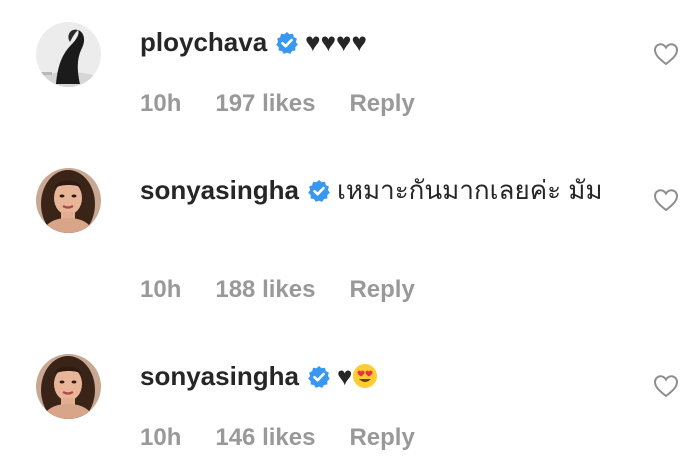 The width and height of the screenshot is (700, 470). What do you see at coordinates (203, 42) in the screenshot?
I see `comment-username: ploychava` at bounding box center [203, 42].